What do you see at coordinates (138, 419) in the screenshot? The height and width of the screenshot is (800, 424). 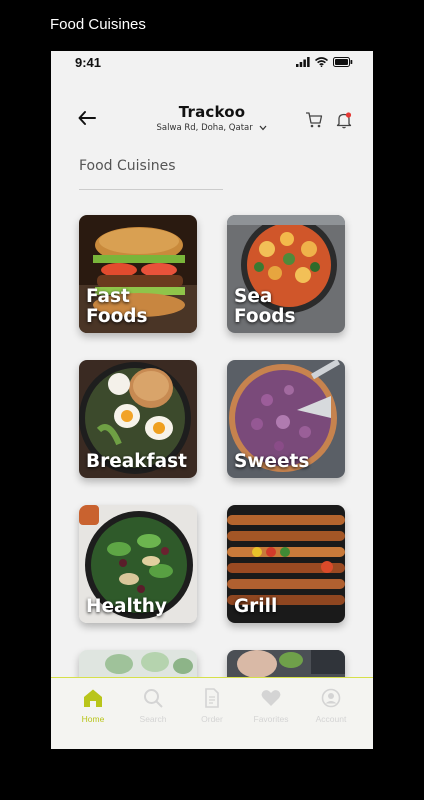 I see `cuisine-card-breakfast: Breakfast` at bounding box center [138, 419].